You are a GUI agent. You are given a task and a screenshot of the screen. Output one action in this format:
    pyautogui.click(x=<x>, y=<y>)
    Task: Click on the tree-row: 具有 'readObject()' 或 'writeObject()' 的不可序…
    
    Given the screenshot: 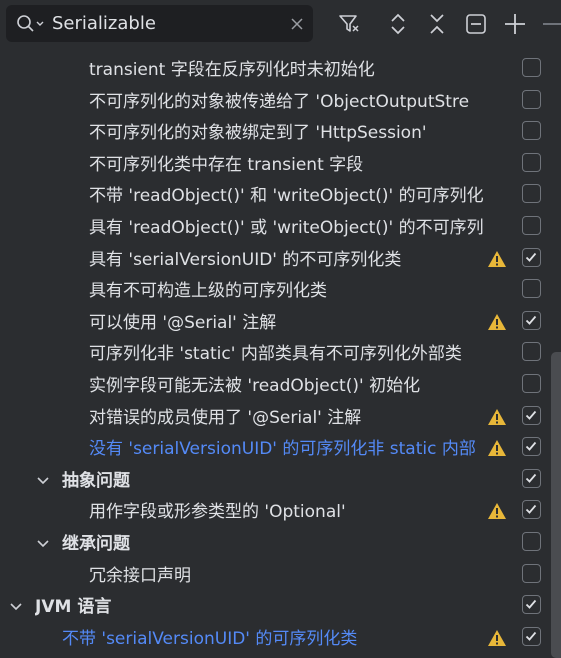 What is the action you would take?
    pyautogui.click(x=274, y=228)
    